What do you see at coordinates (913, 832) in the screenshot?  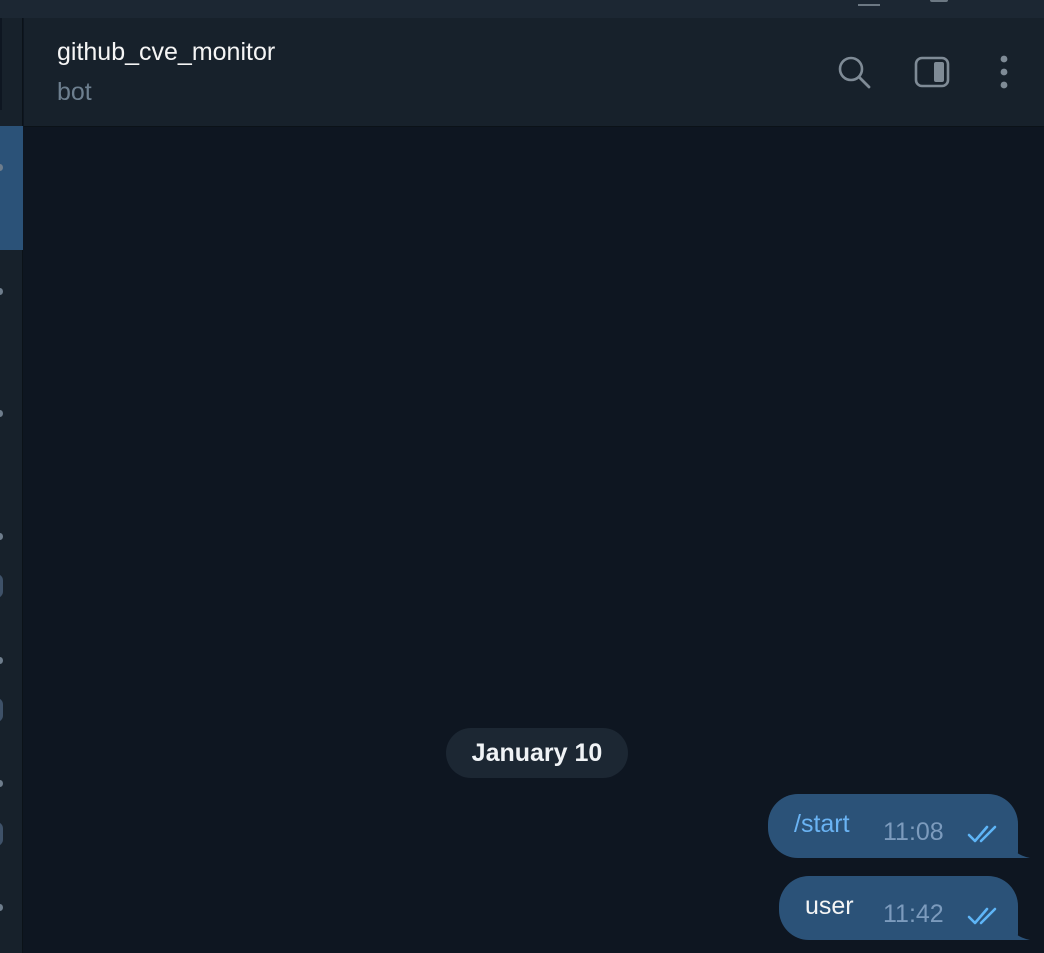 I see `message-time: 11:08` at bounding box center [913, 832].